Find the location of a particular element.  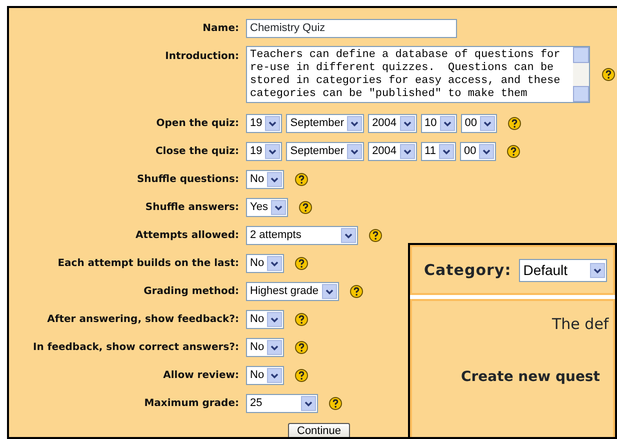

scrollbar is located at coordinates (581, 74).